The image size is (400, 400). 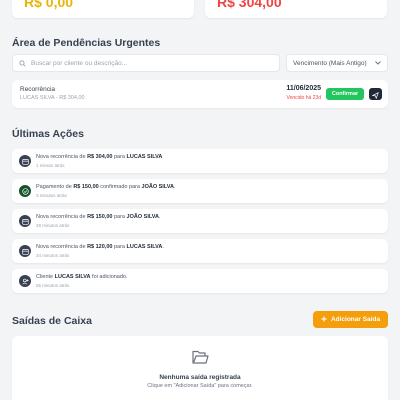 I want to click on add-cash-out-button: Adicionar Saída, so click(x=350, y=319).